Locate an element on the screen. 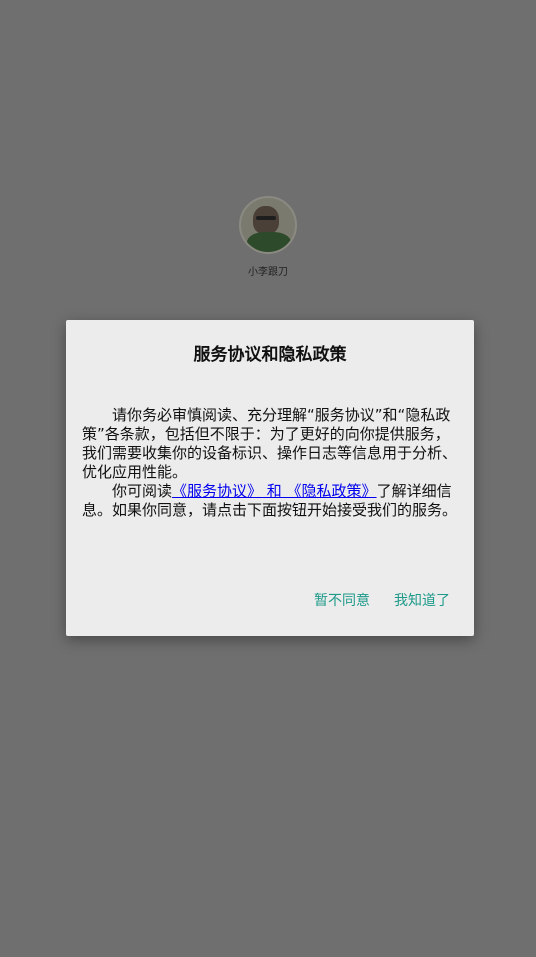  policy-link: 《服务协议》 和 《隐私政策》 is located at coordinates (274, 491).